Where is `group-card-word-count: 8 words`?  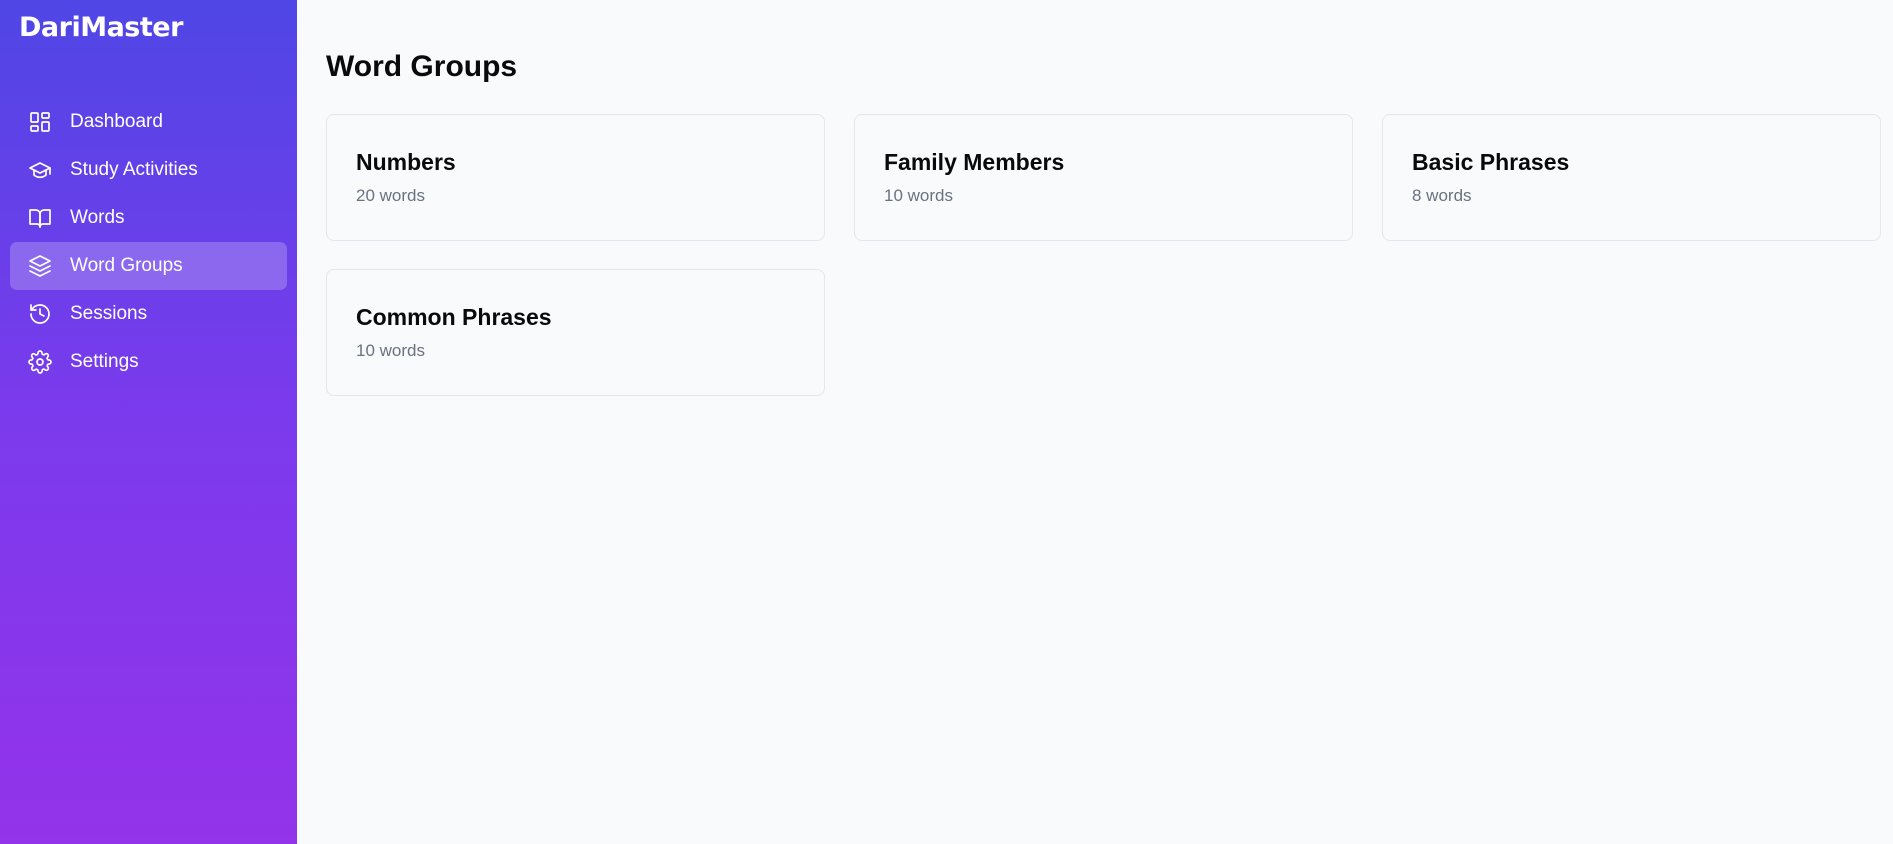
group-card-word-count: 8 words is located at coordinates (1442, 195).